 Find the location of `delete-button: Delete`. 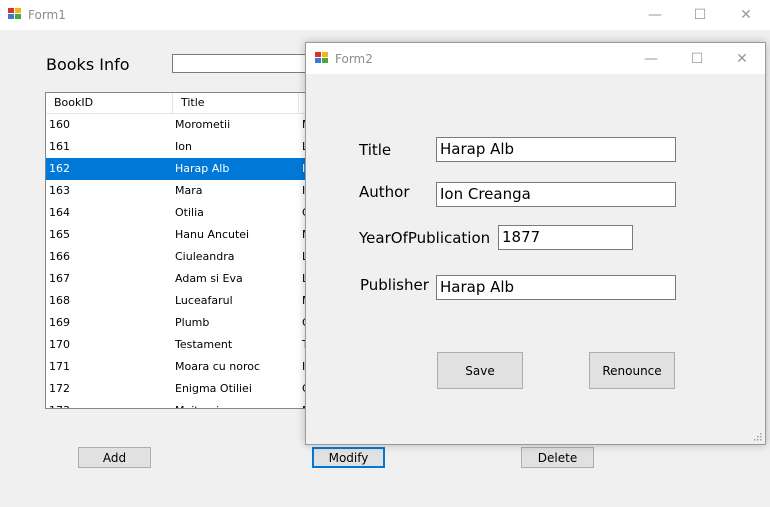

delete-button: Delete is located at coordinates (557, 457).